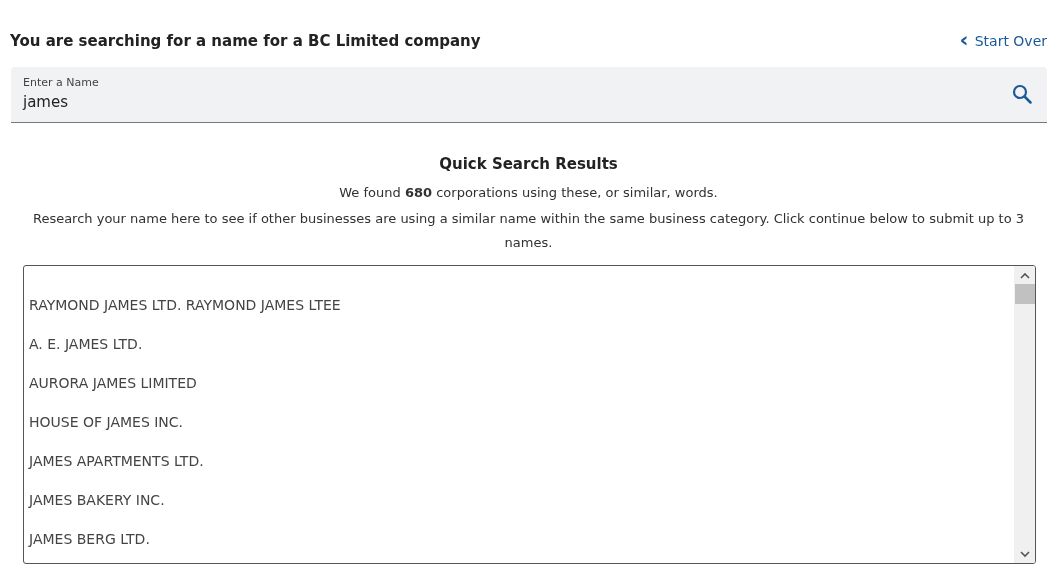  What do you see at coordinates (245, 41) in the screenshot?
I see `page-title: You are searching for a name for a BC Limited company` at bounding box center [245, 41].